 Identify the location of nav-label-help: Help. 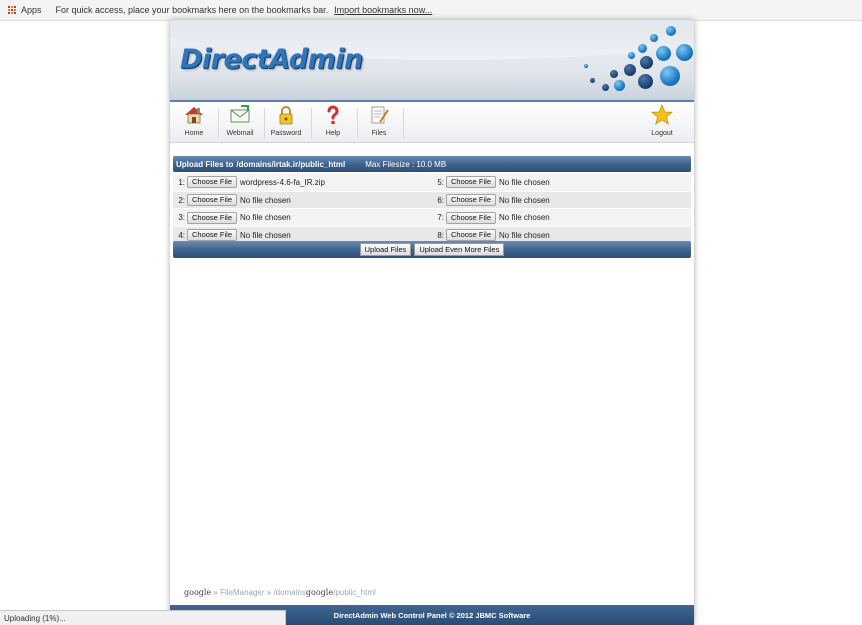
(333, 133).